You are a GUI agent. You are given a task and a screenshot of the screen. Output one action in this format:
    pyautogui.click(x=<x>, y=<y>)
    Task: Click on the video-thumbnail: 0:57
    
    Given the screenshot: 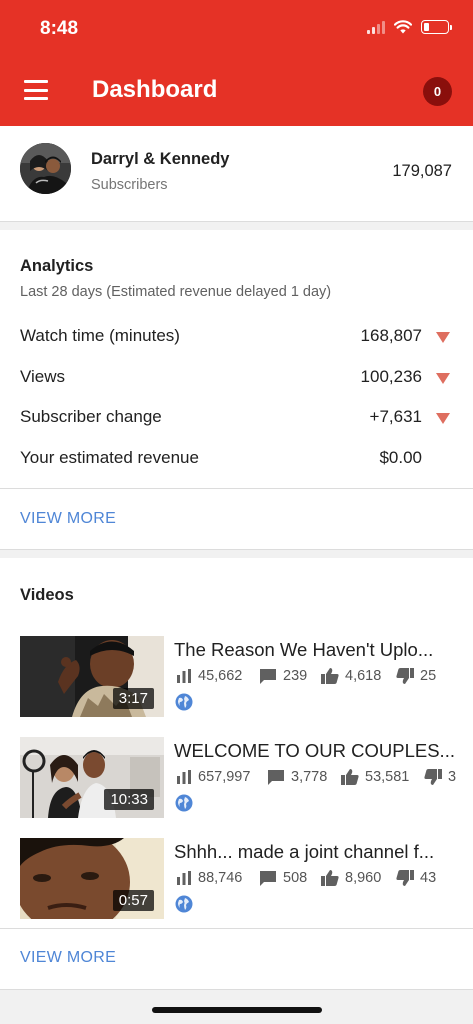 What is the action you would take?
    pyautogui.click(x=92, y=878)
    